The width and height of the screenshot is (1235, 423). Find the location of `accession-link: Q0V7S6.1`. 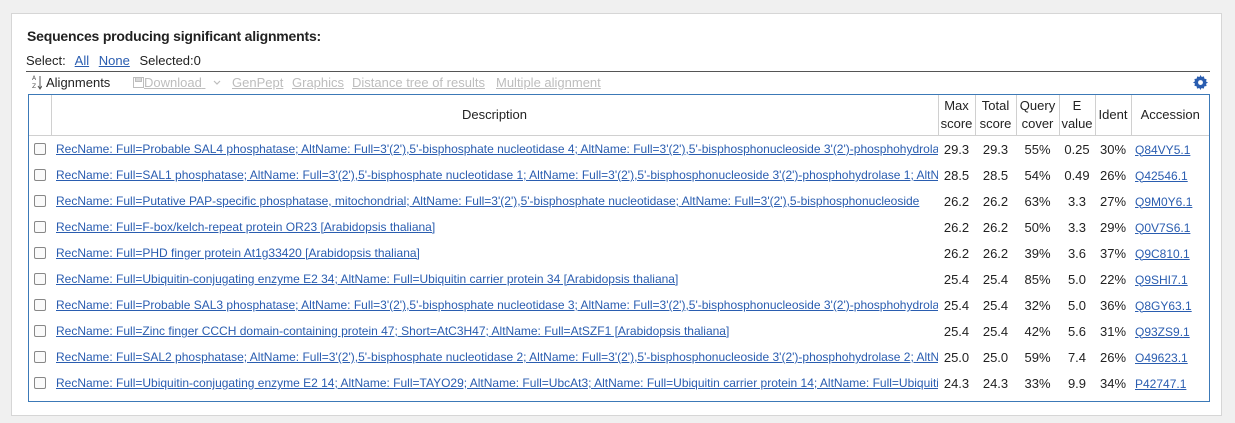

accession-link: Q0V7S6.1 is located at coordinates (1160, 228).